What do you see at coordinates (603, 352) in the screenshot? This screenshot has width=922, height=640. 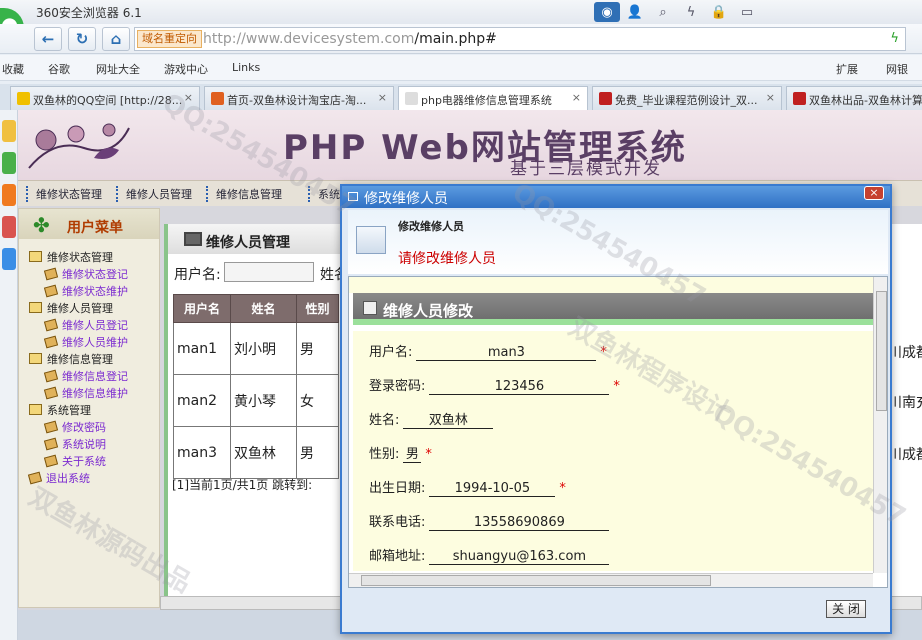 I see `required-mark: *` at bounding box center [603, 352].